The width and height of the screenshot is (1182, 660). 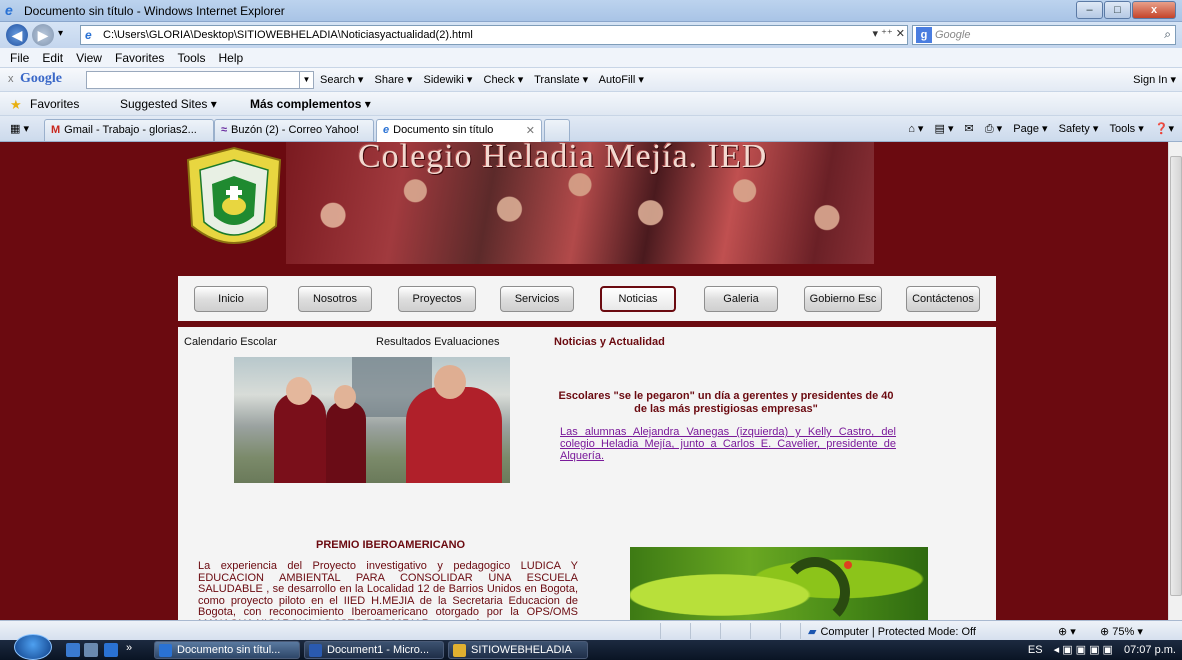 What do you see at coordinates (88, 35) in the screenshot?
I see `page-icon: e` at bounding box center [88, 35].